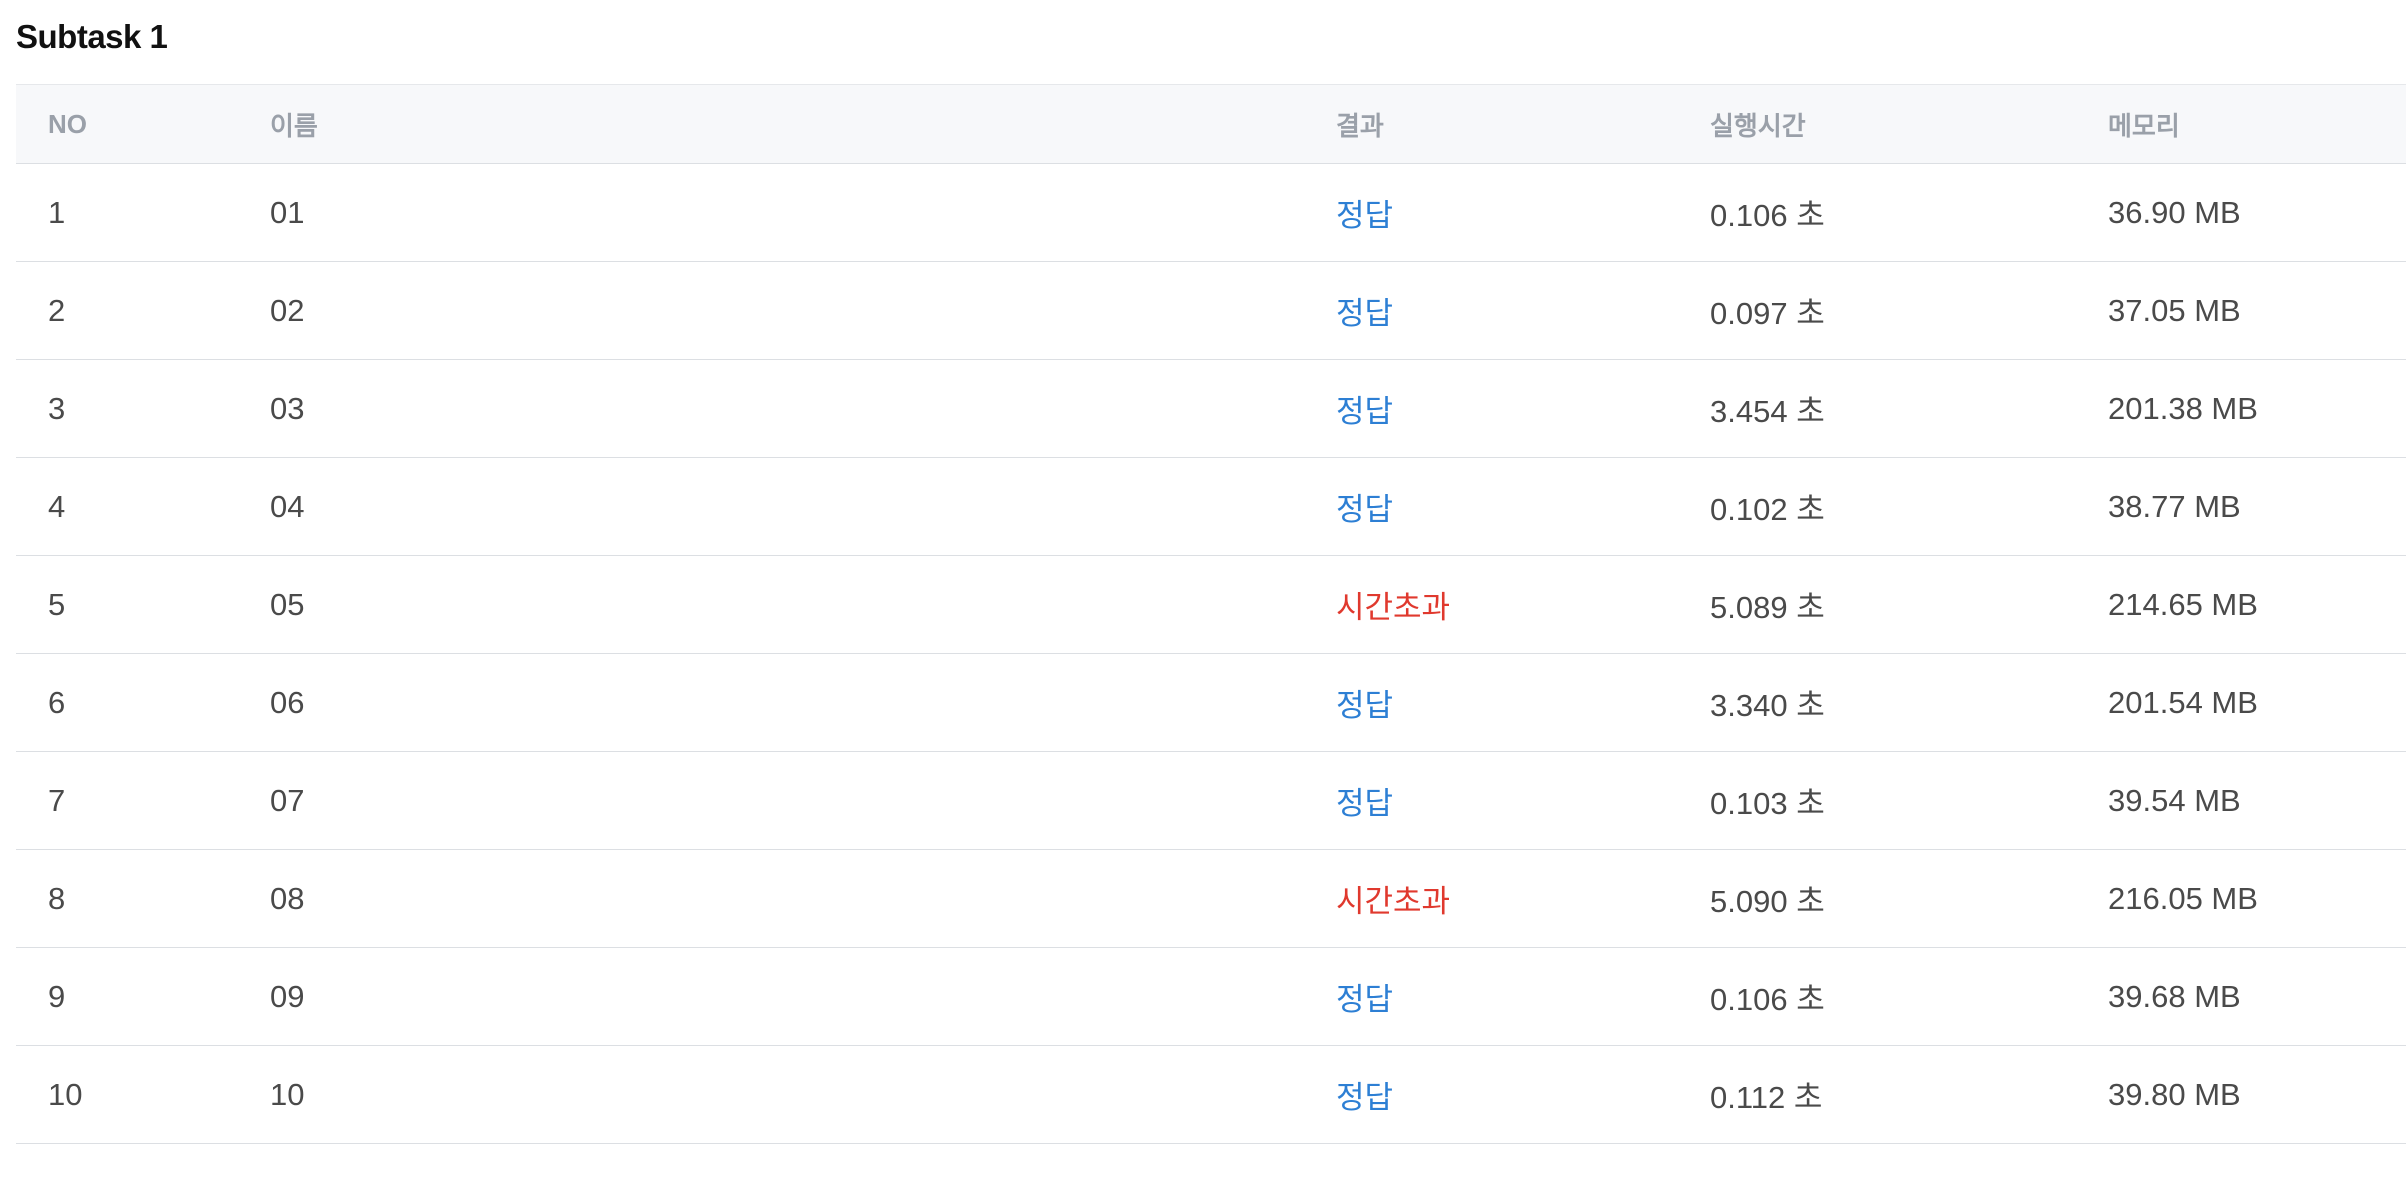  What do you see at coordinates (803, 898) in the screenshot?
I see `cell-name: 08` at bounding box center [803, 898].